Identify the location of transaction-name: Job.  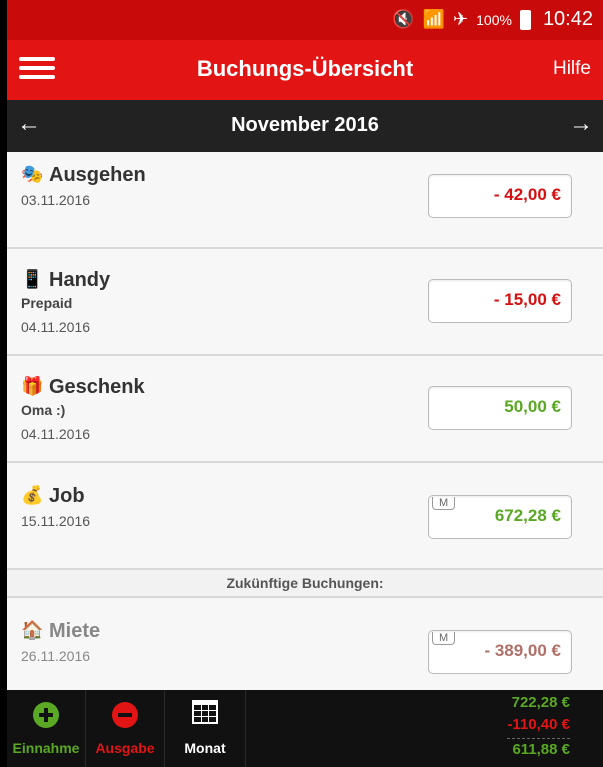
(67, 496).